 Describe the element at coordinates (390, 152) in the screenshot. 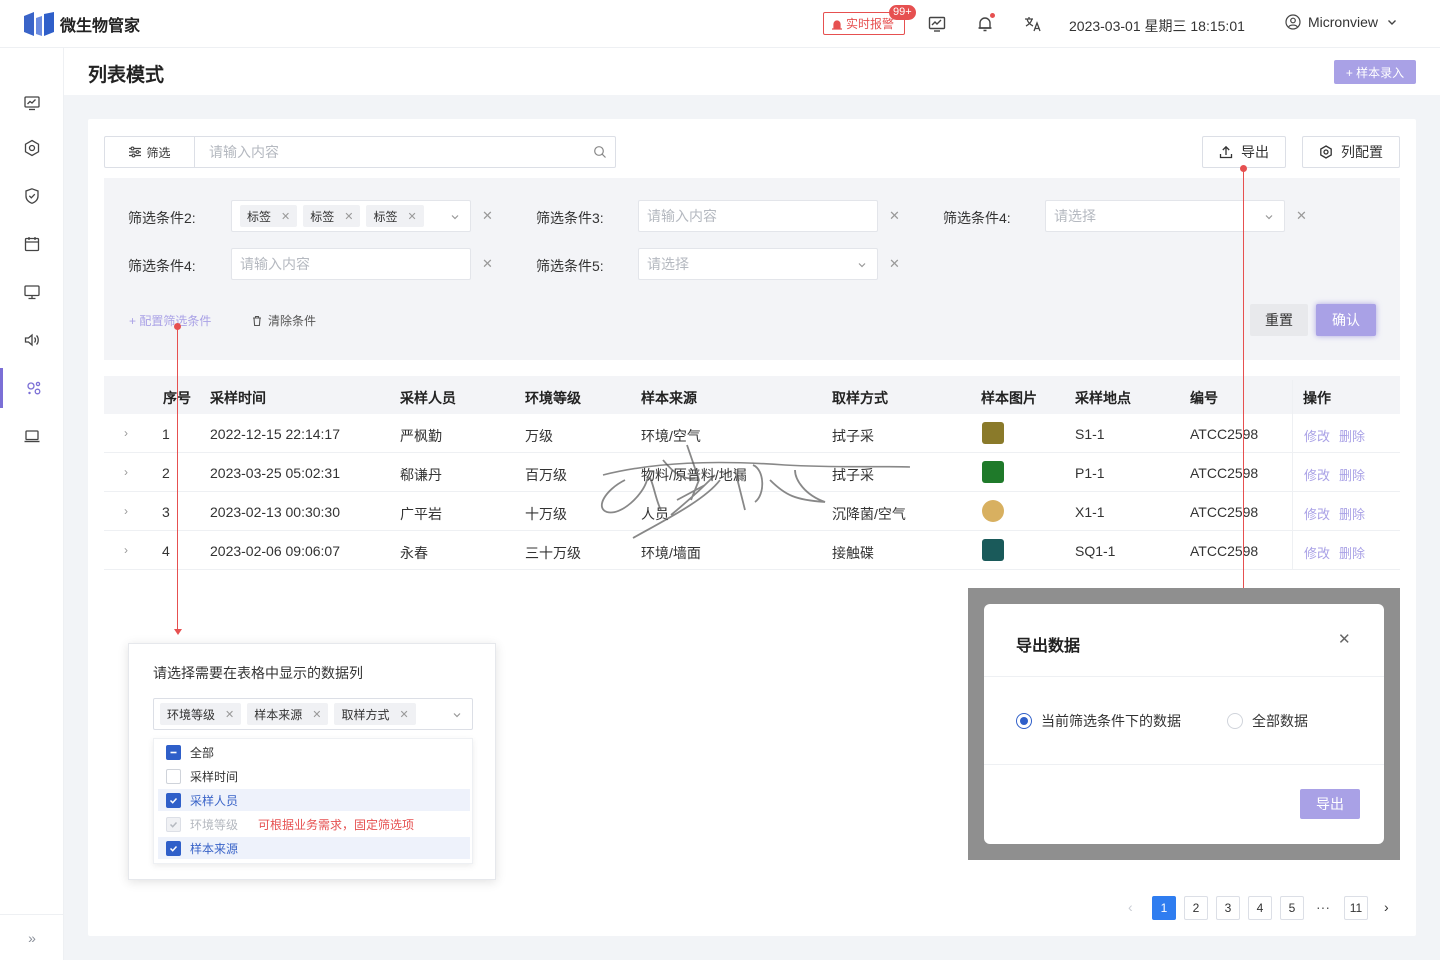

I see `search-input` at that location.